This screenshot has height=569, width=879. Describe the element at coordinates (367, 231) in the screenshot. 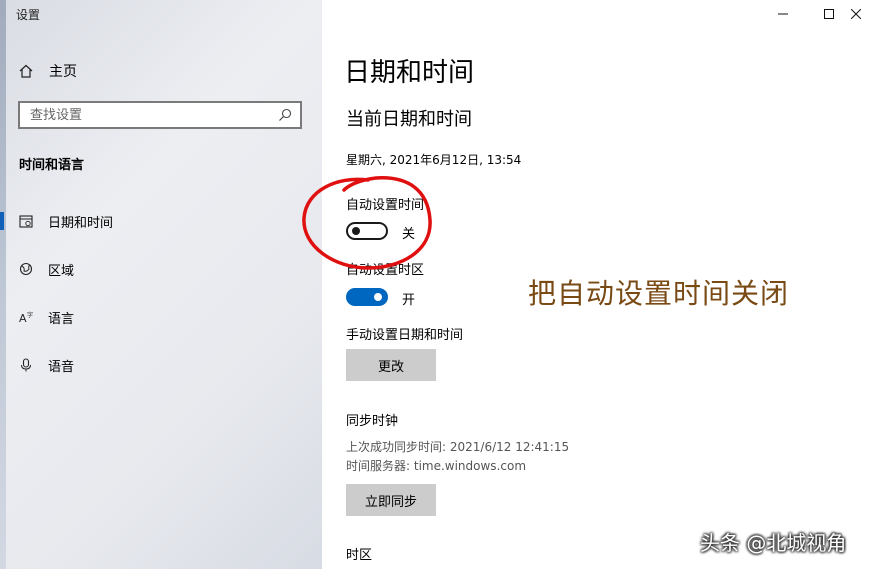

I see `auto-time-toggle` at that location.